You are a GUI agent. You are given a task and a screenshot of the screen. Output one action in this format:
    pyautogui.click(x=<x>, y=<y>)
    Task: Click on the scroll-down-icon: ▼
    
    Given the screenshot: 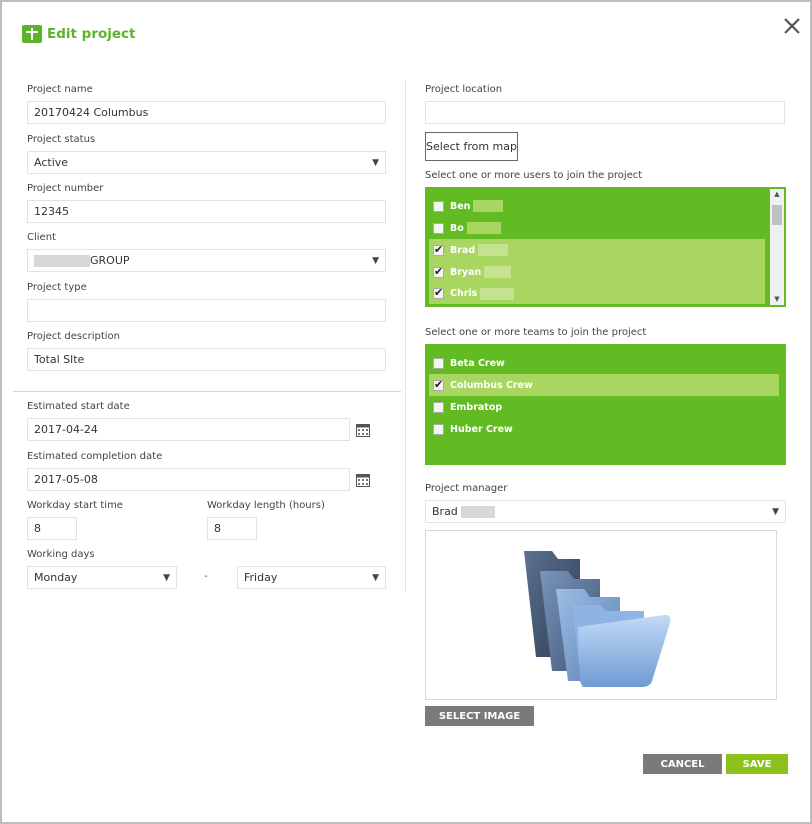 What is the action you would take?
    pyautogui.click(x=777, y=299)
    